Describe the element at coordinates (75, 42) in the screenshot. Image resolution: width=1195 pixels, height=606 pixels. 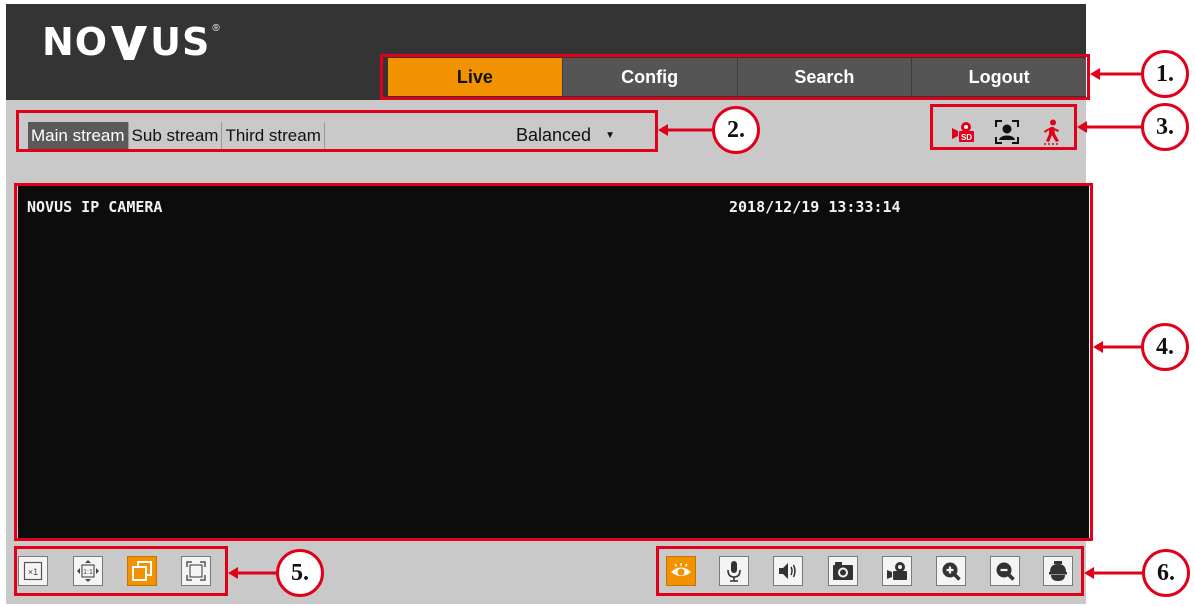
I see `logo-text-left: NO` at that location.